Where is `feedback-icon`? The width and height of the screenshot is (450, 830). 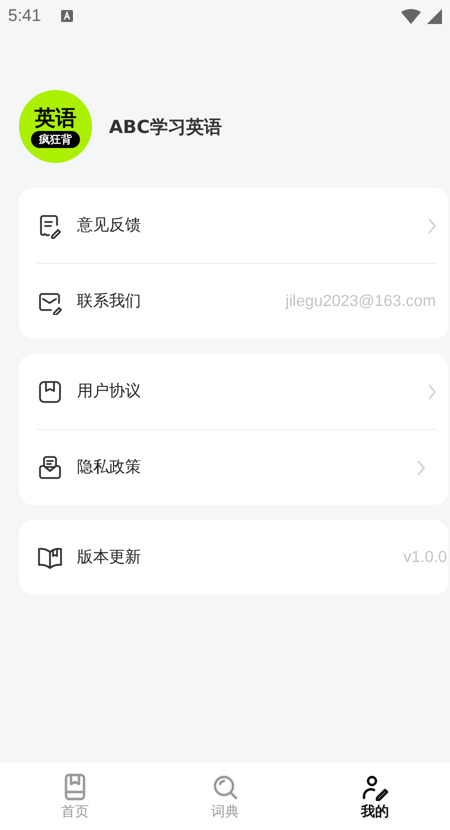
feedback-icon is located at coordinates (50, 225).